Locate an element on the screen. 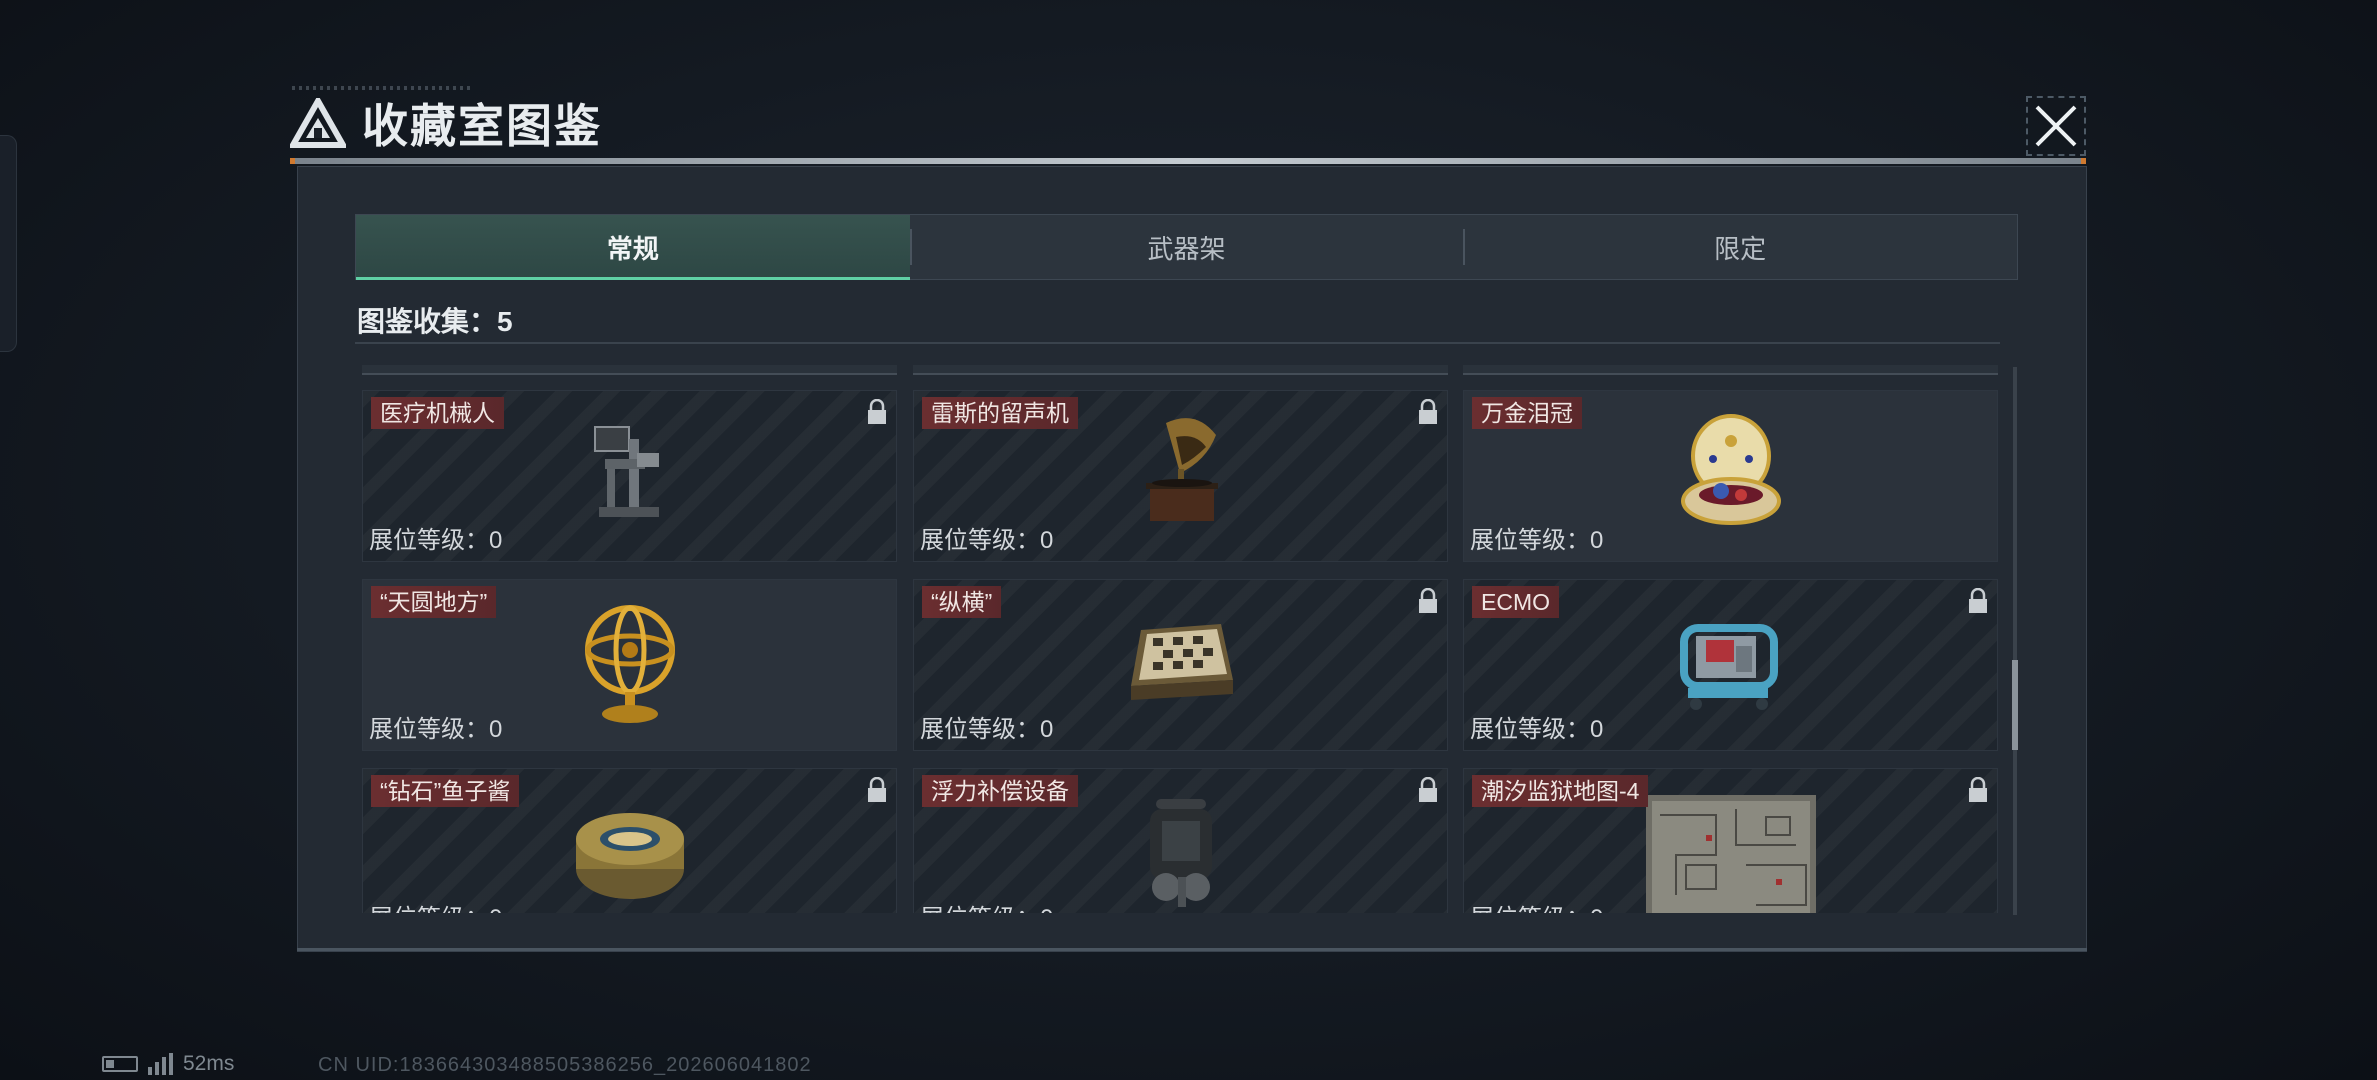  item-name: “钻石”鱼子酱 is located at coordinates (445, 791).